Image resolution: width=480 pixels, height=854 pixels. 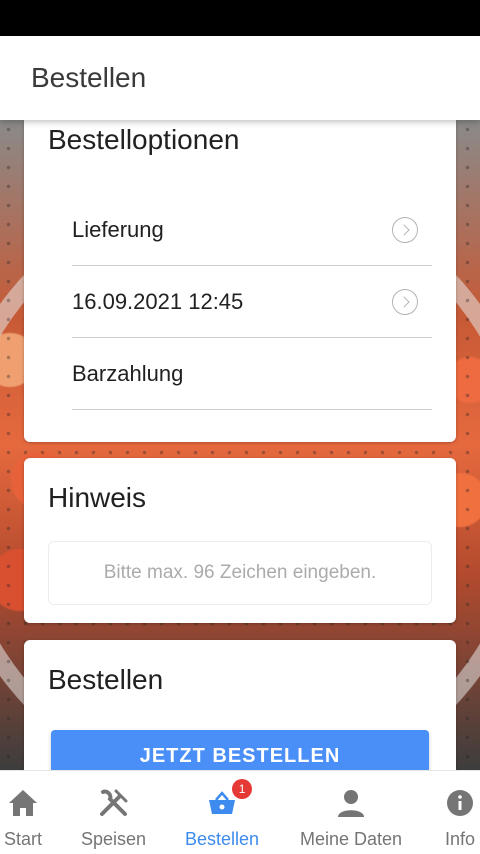 What do you see at coordinates (118, 229) in the screenshot?
I see `delivery-option-label: Lieferung` at bounding box center [118, 229].